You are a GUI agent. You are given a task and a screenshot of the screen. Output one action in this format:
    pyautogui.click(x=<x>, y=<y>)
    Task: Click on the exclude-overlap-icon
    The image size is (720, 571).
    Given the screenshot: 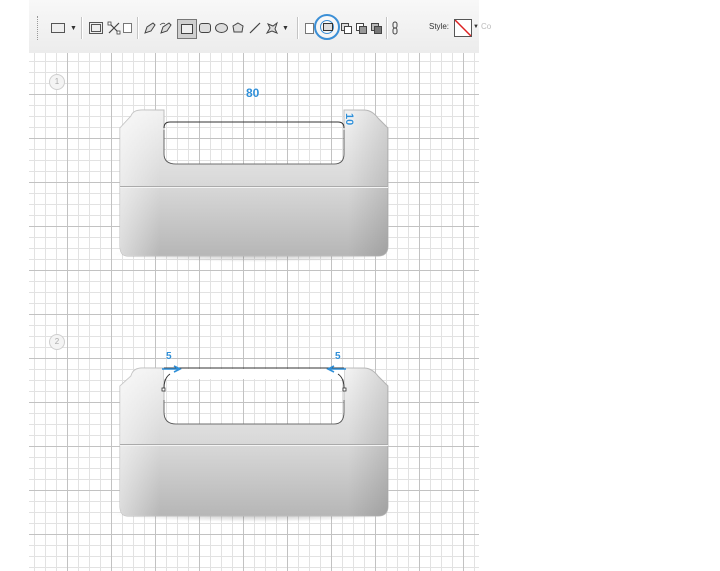 What is the action you would take?
    pyautogui.click(x=376, y=28)
    